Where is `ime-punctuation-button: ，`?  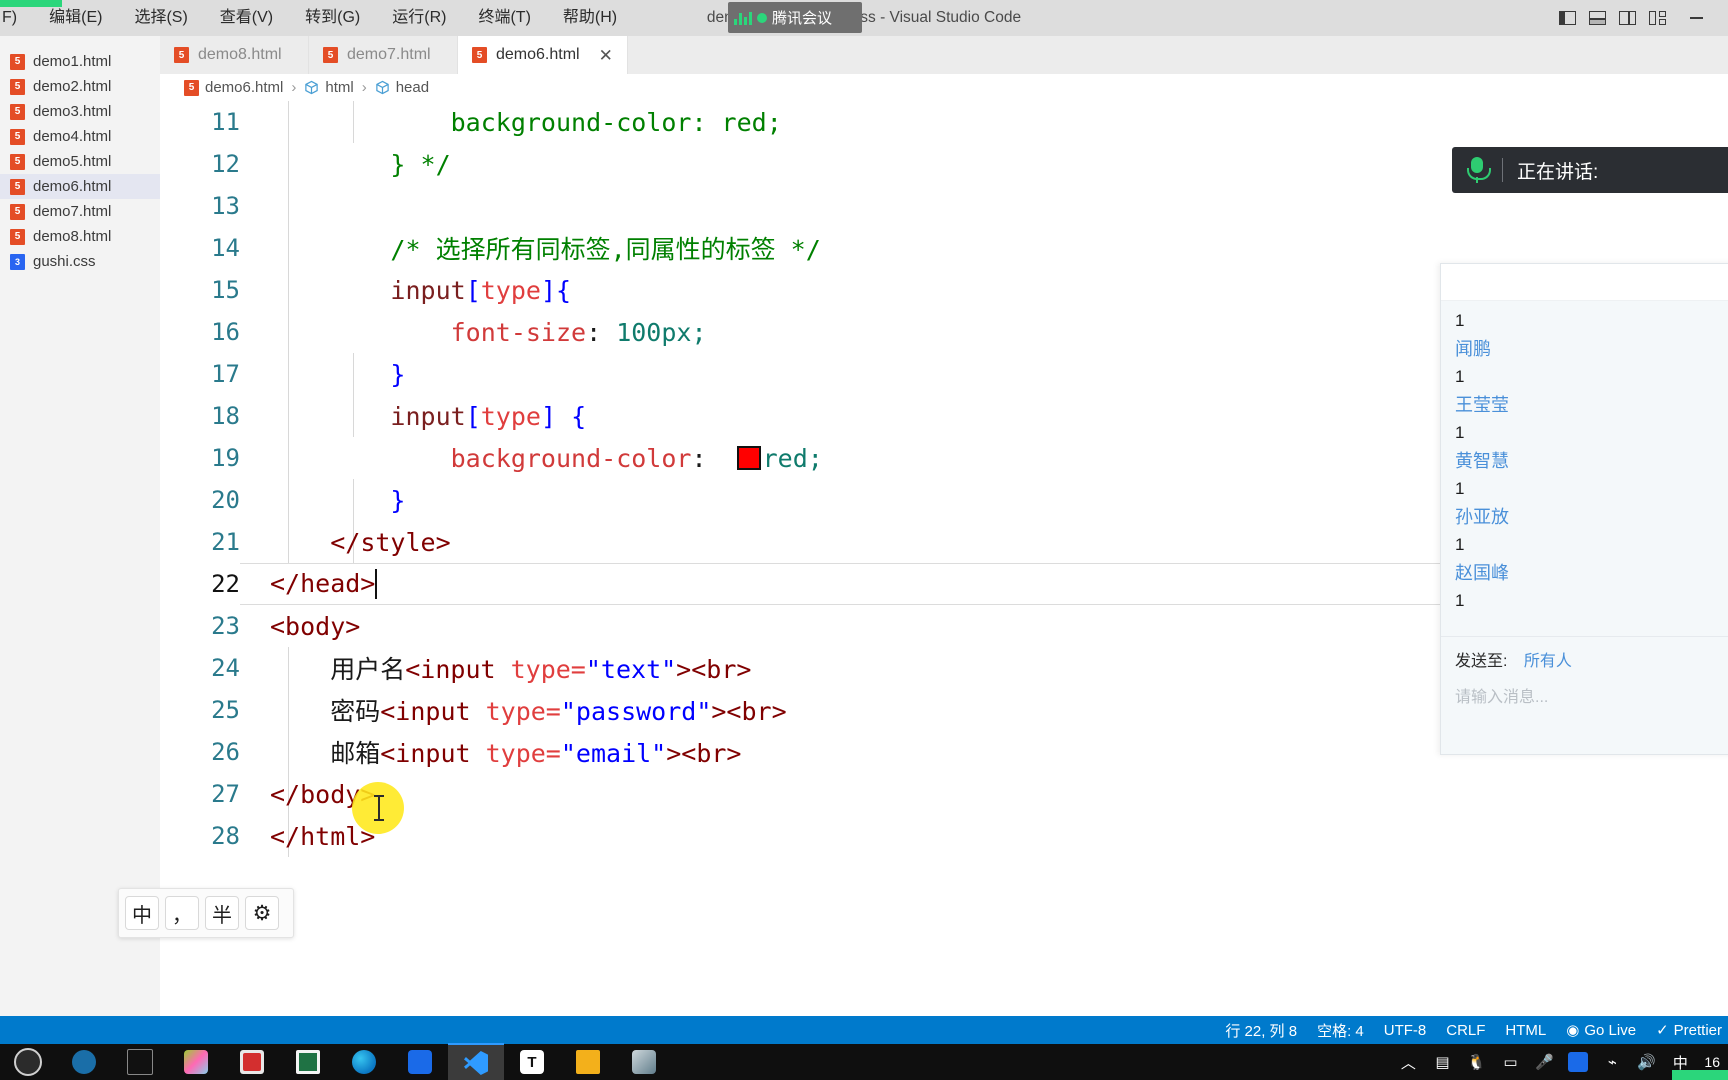
ime-punctuation-button: ， is located at coordinates (182, 913).